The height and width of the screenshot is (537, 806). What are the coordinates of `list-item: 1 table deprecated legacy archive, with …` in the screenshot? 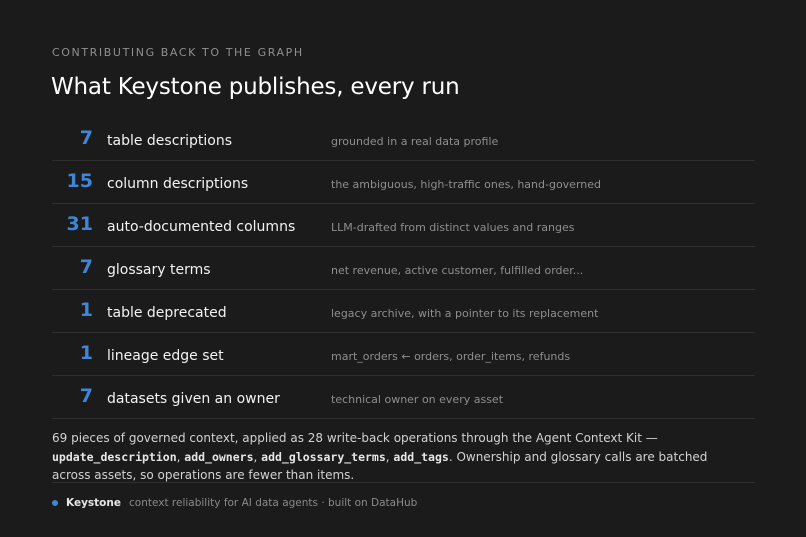 It's located at (403, 311).